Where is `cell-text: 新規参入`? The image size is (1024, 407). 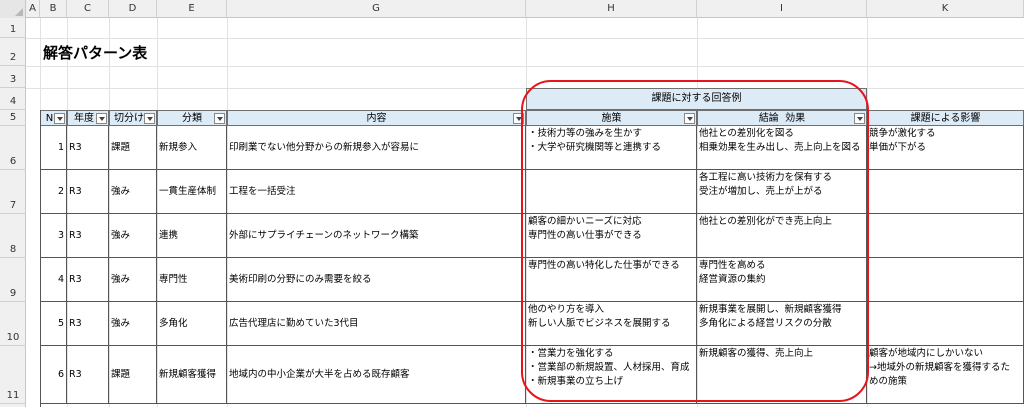 cell-text: 新規参入 is located at coordinates (178, 147).